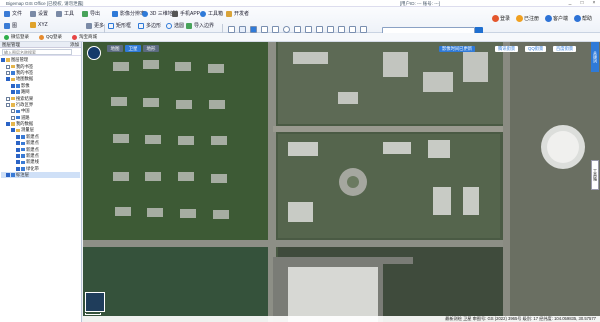  What do you see at coordinates (582, 3) in the screenshot?
I see `maximize-button: □` at bounding box center [582, 3].